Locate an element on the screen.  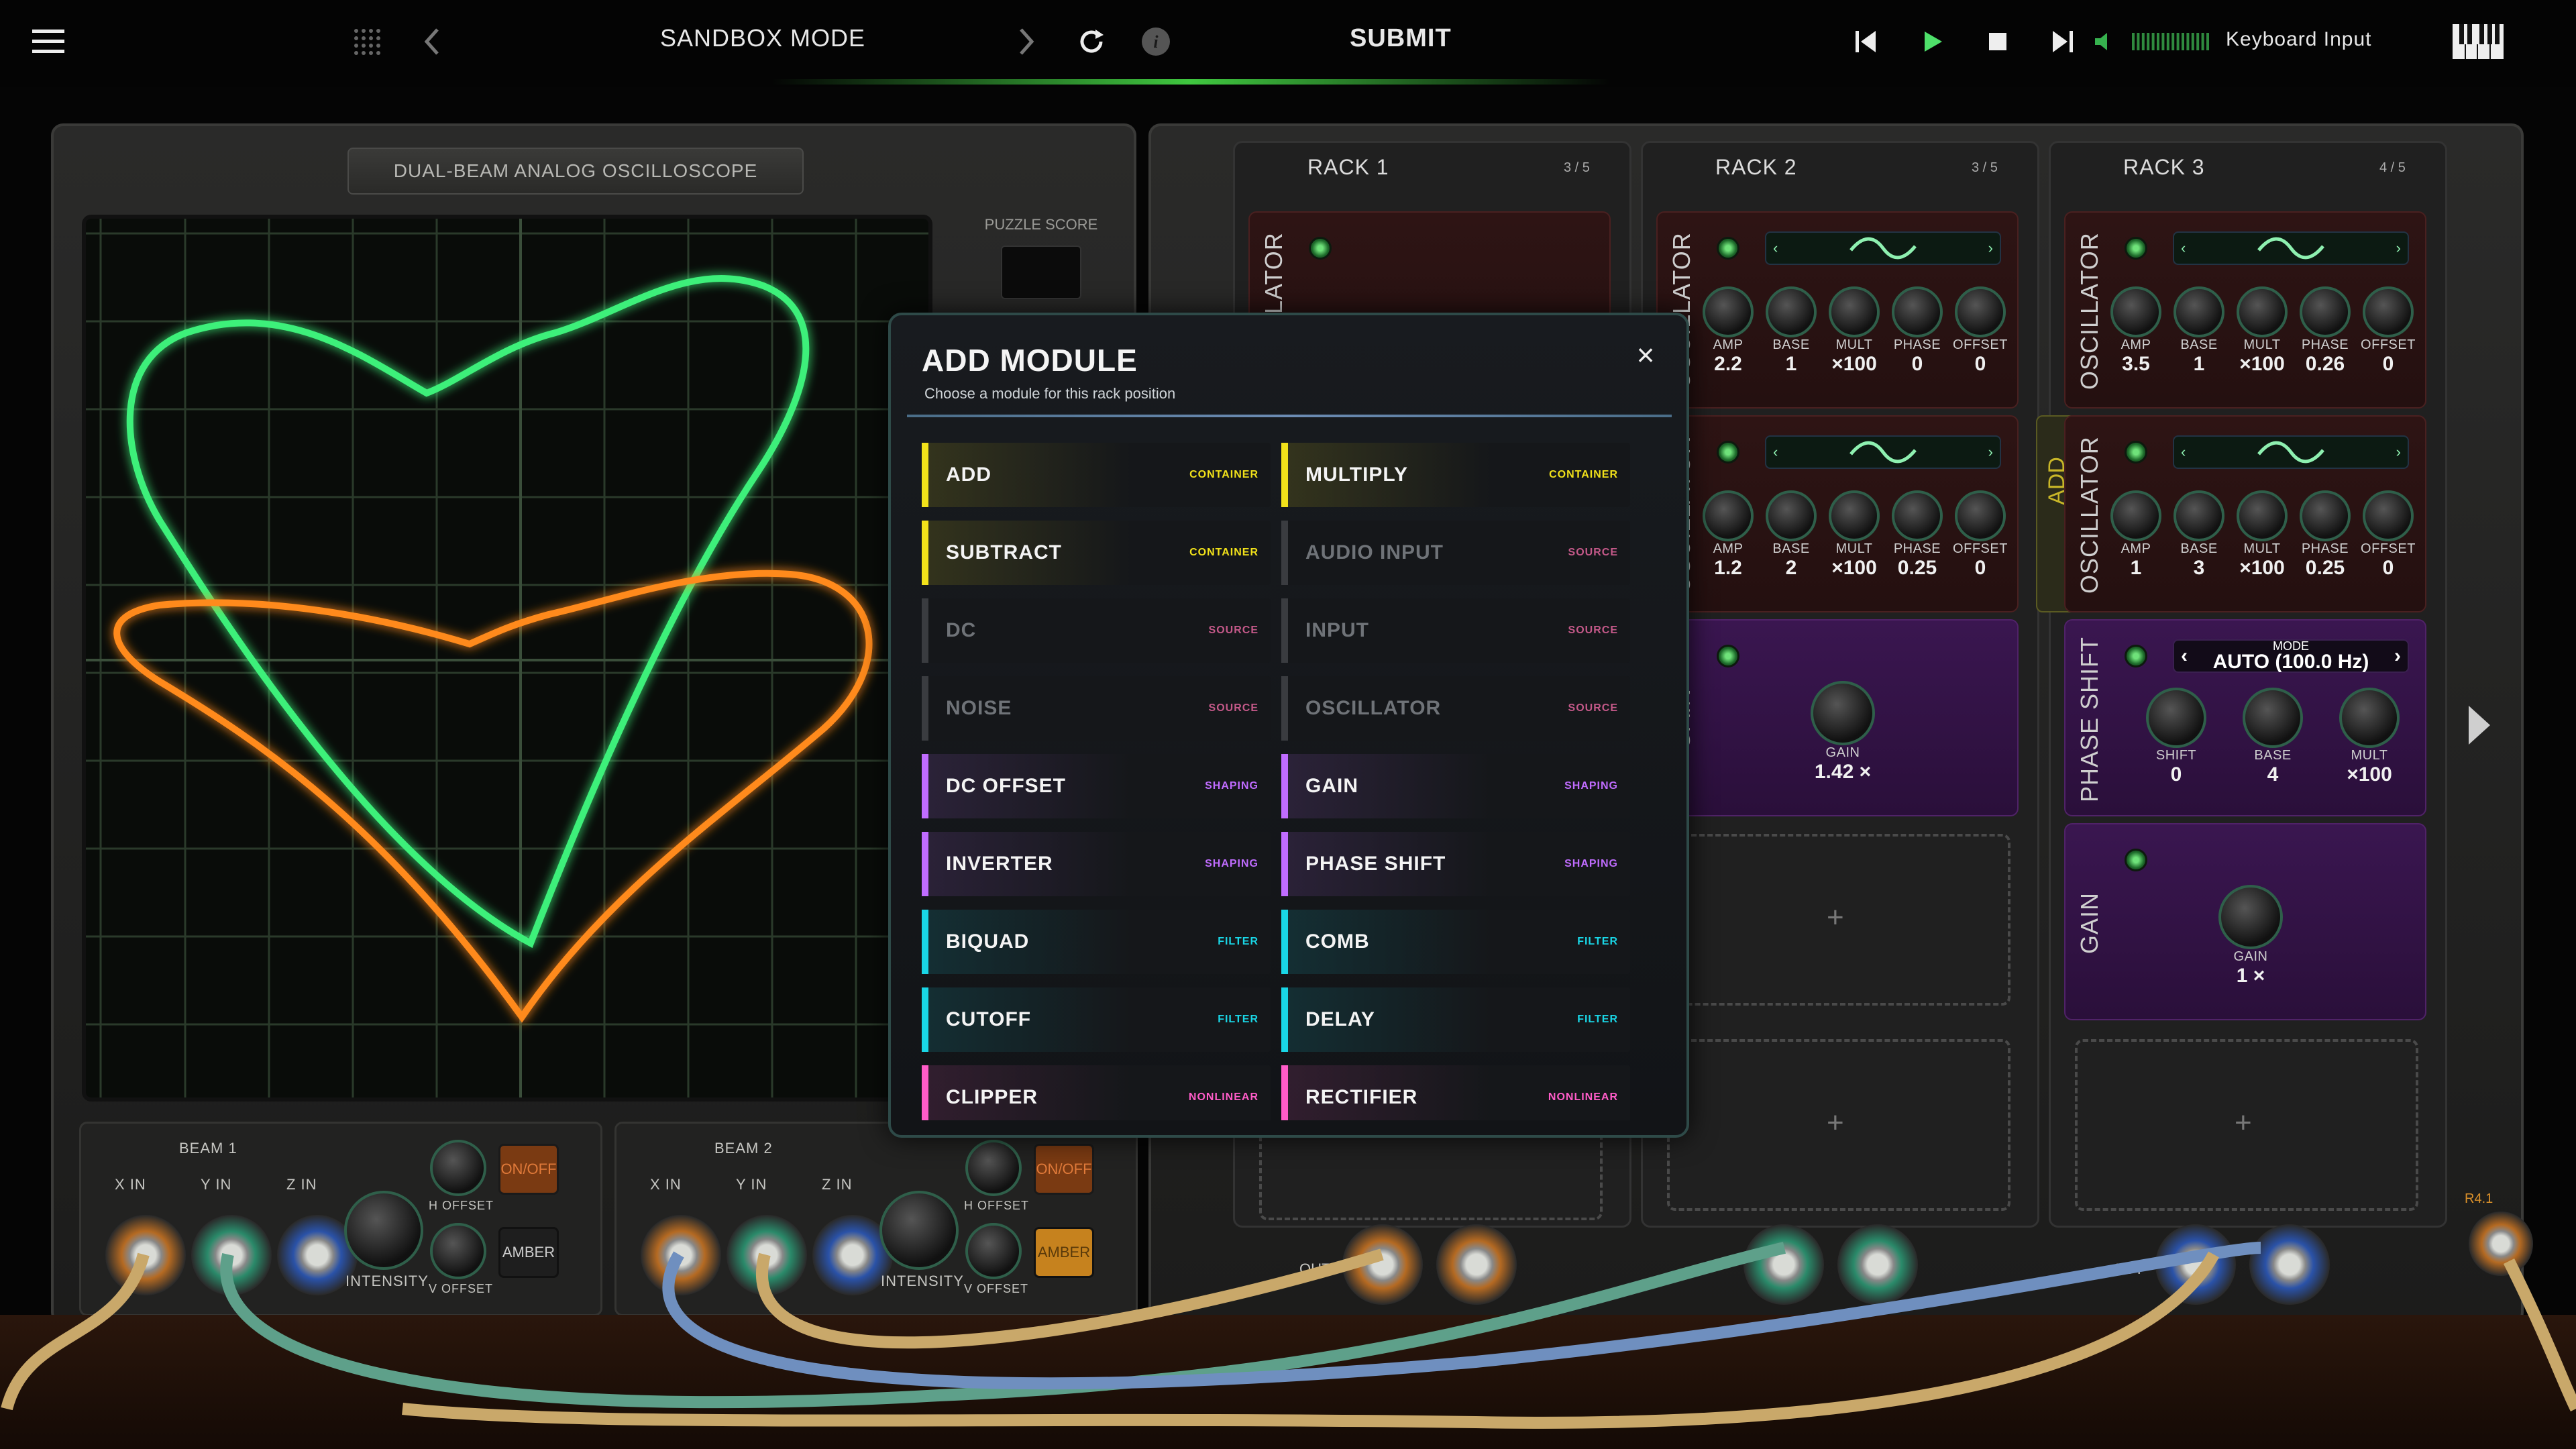
module-option-comb: COMB FILTER is located at coordinates (1455, 942).